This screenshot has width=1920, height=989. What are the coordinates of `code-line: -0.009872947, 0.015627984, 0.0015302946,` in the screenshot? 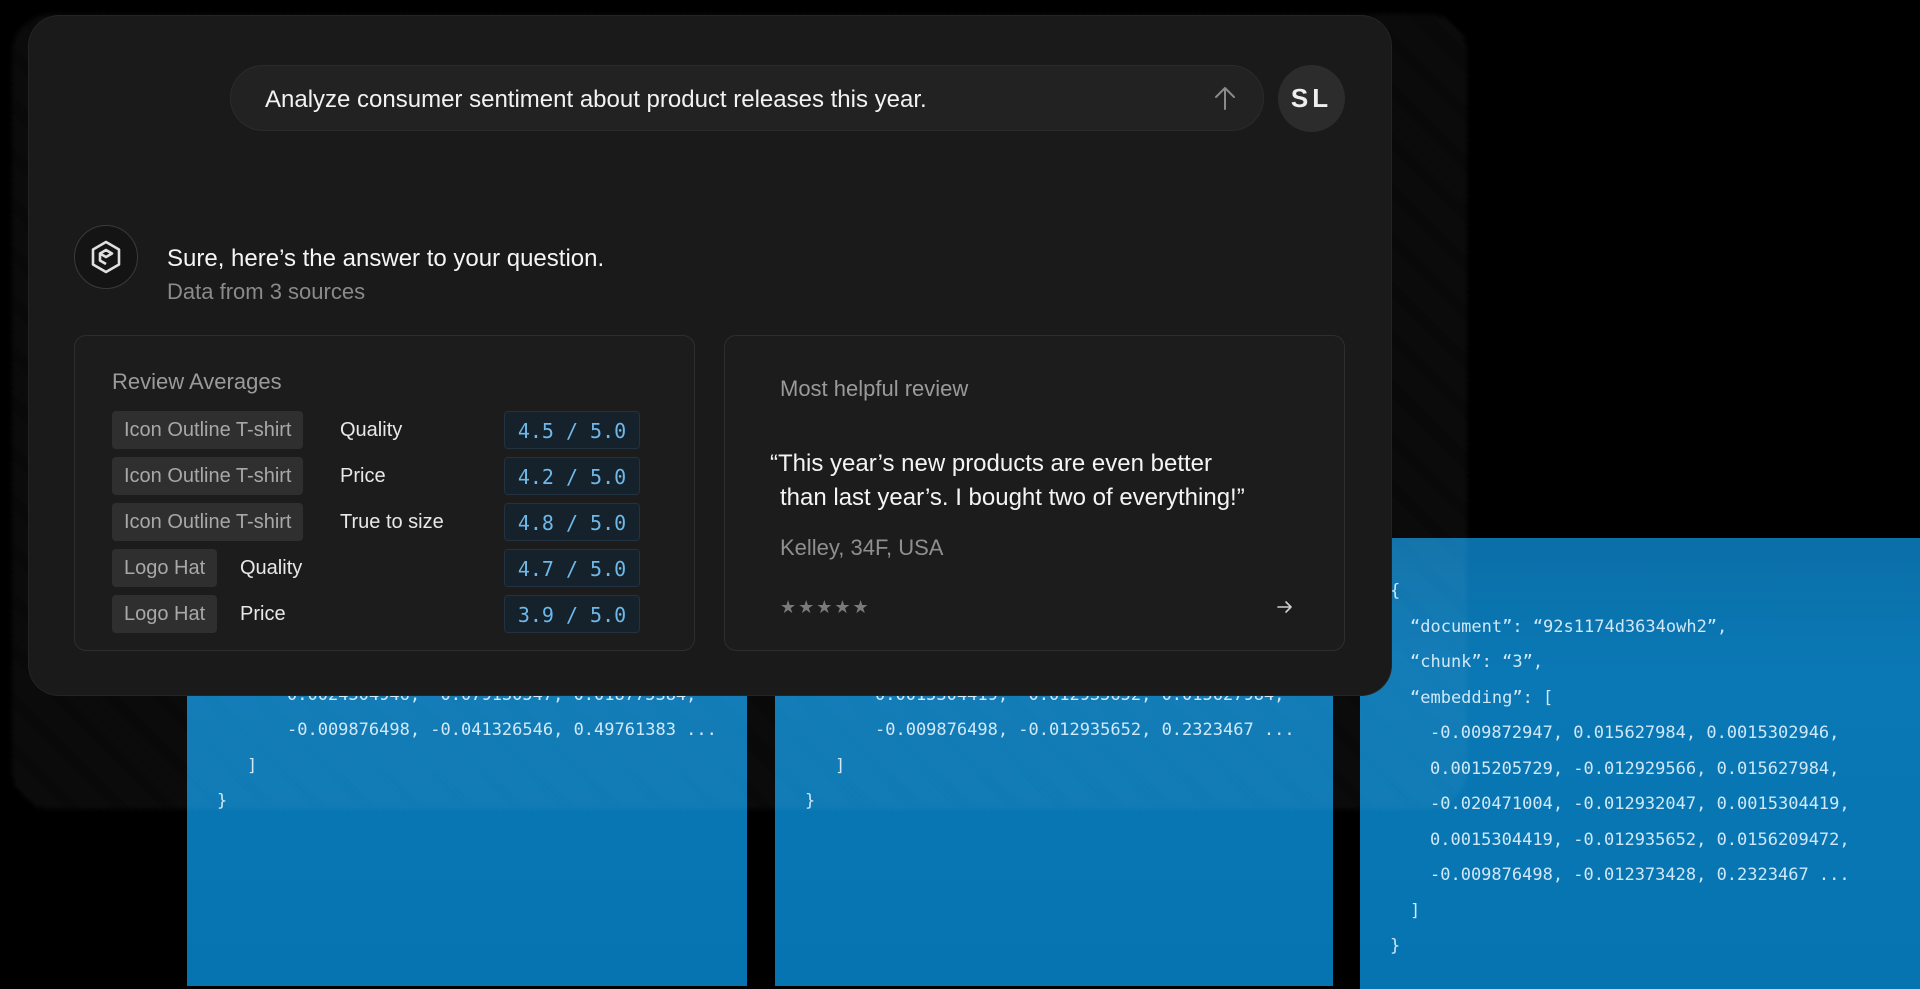 It's located at (1635, 733).